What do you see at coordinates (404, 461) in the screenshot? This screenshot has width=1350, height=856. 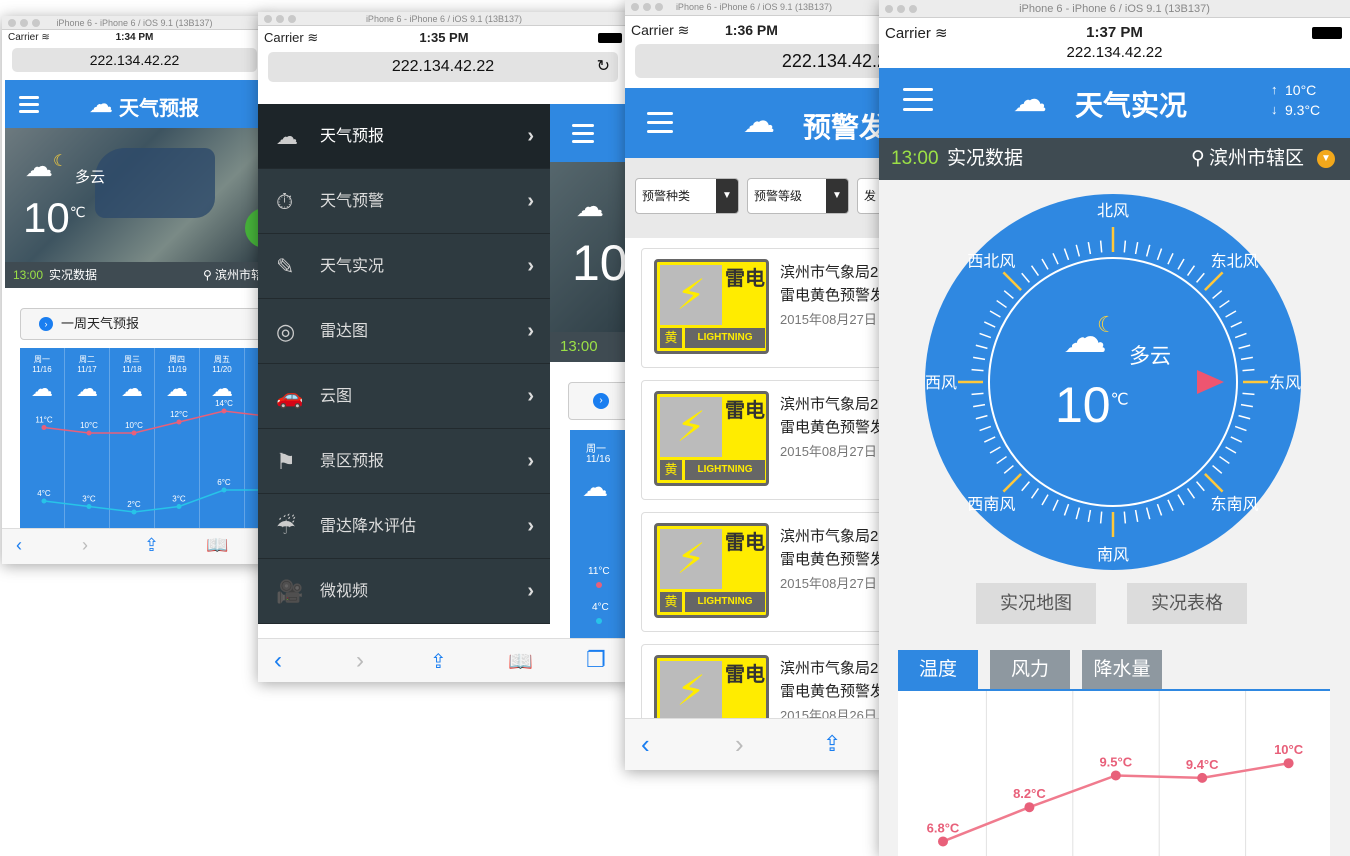 I see `menu-item: ⚑ 景区预报 ›` at bounding box center [404, 461].